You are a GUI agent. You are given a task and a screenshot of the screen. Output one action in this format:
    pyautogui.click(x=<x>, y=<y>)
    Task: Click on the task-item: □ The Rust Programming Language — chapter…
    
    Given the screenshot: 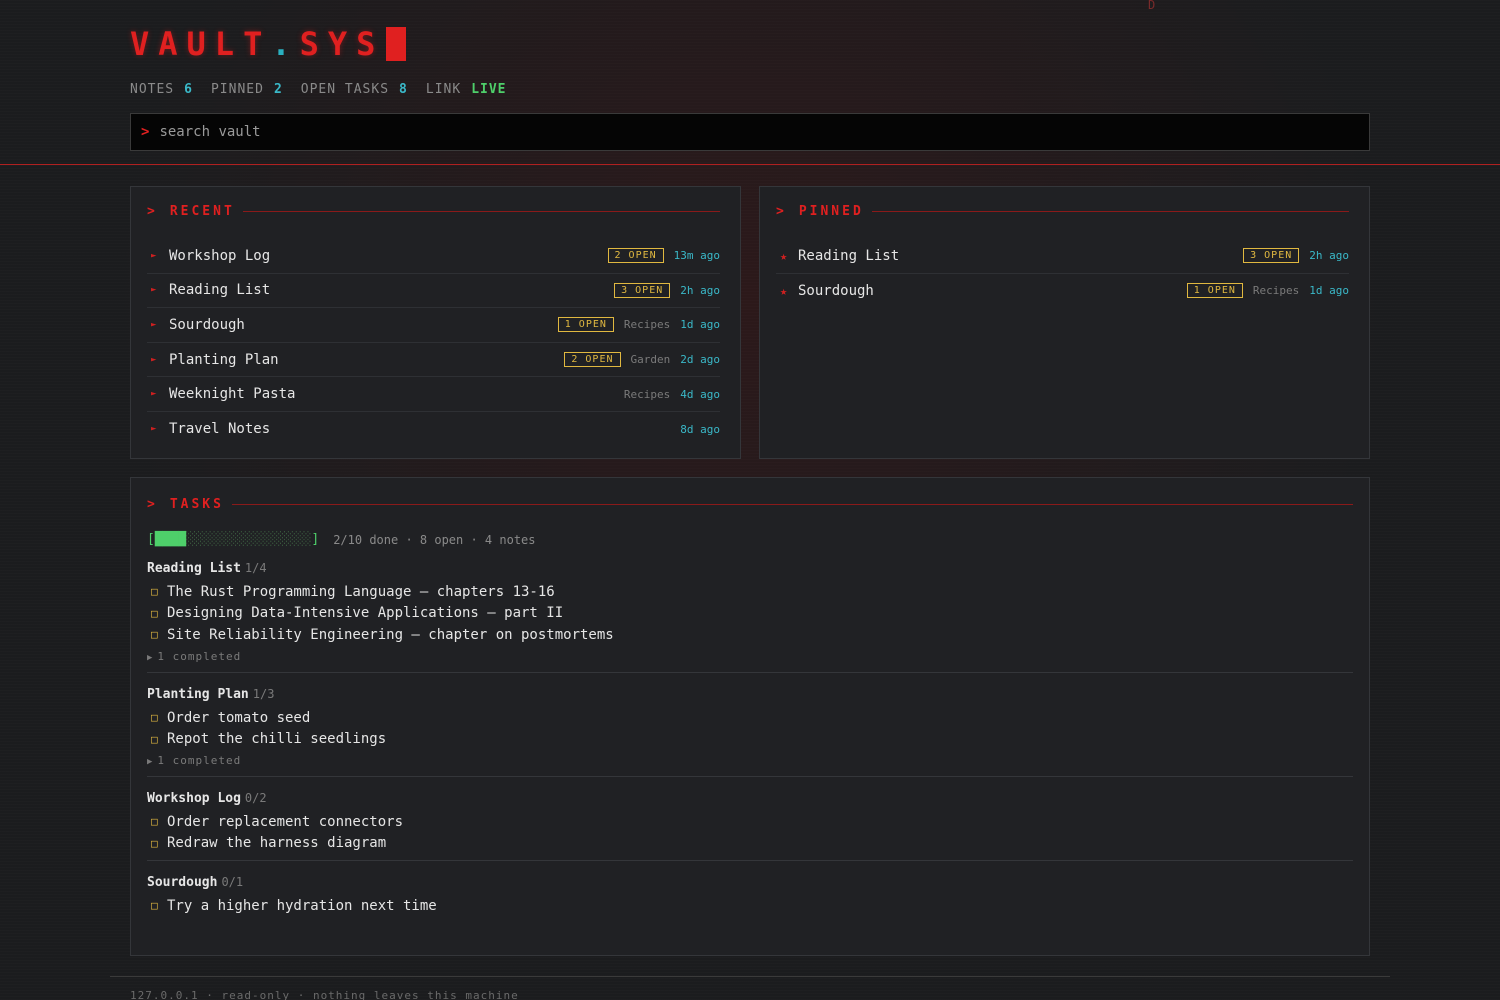 What is the action you would take?
    pyautogui.click(x=750, y=592)
    